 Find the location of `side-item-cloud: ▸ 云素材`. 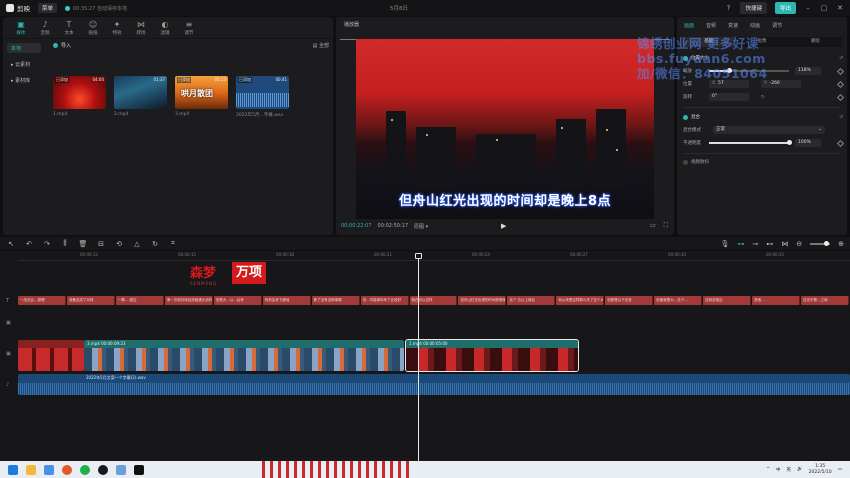

side-item-cloud: ▸ 云素材 is located at coordinates (24, 64).